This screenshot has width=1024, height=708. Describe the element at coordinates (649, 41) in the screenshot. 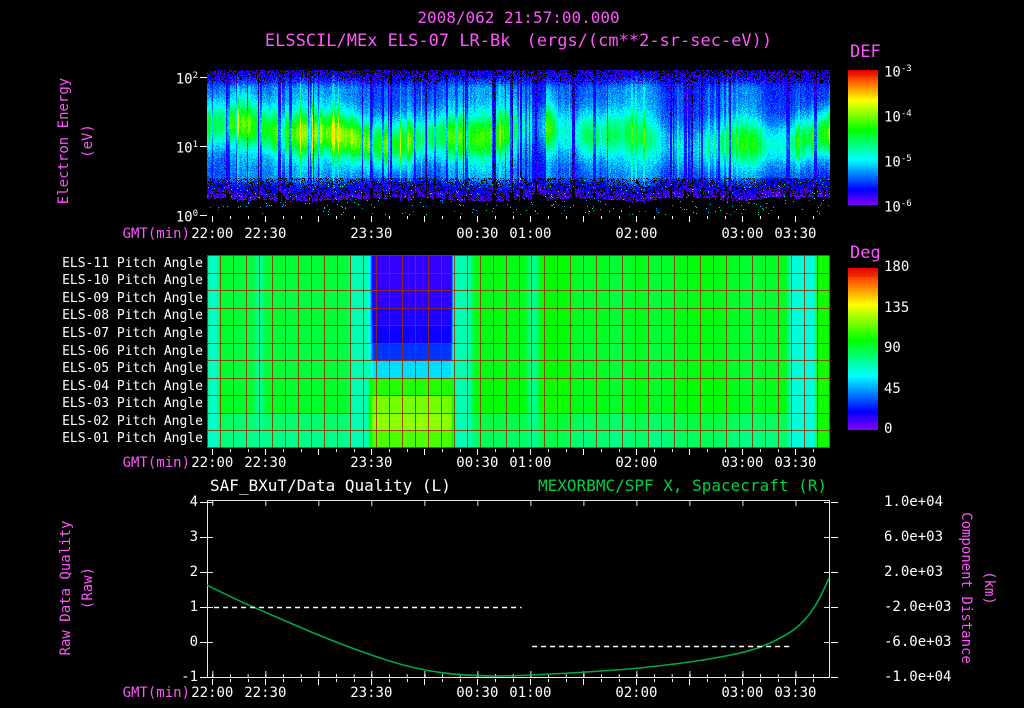

I see `units-label: (ergs/(cm**2-sr-sec-eV))` at that location.